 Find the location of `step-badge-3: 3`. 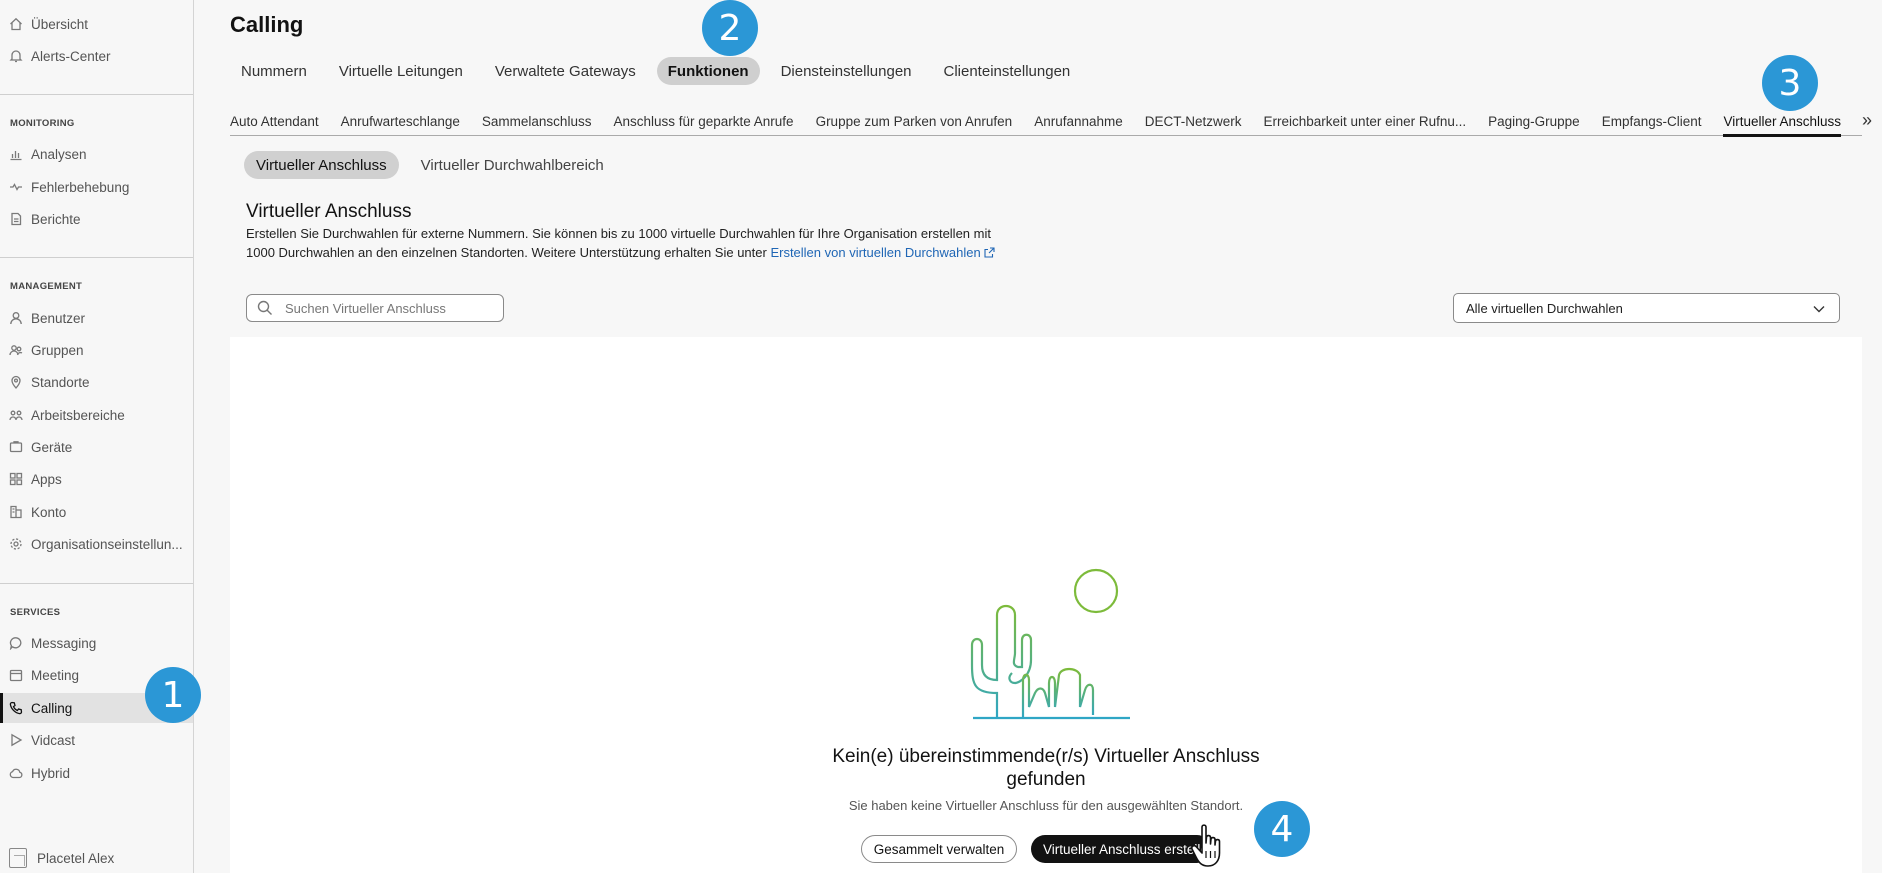

step-badge-3: 3 is located at coordinates (1790, 83).